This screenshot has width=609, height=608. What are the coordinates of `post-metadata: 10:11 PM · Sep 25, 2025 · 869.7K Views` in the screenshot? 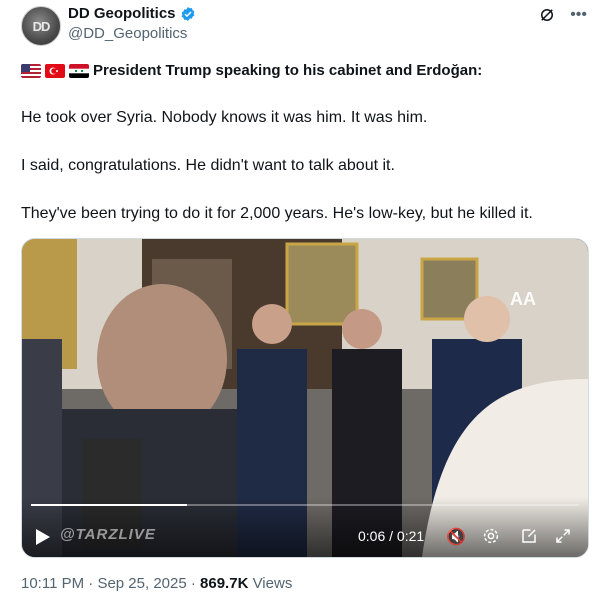 It's located at (156, 583).